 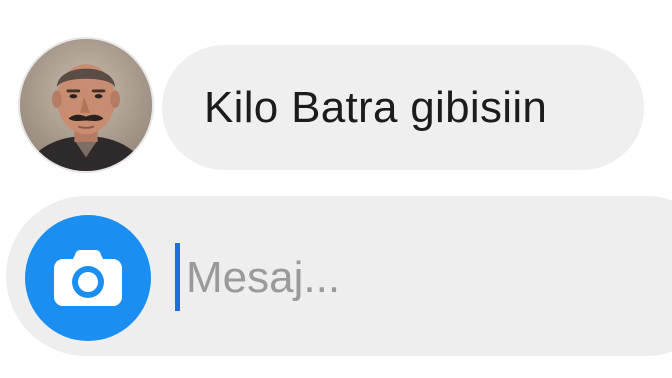 I want to click on message-text: Kilo Batra gibisiin, so click(x=376, y=107).